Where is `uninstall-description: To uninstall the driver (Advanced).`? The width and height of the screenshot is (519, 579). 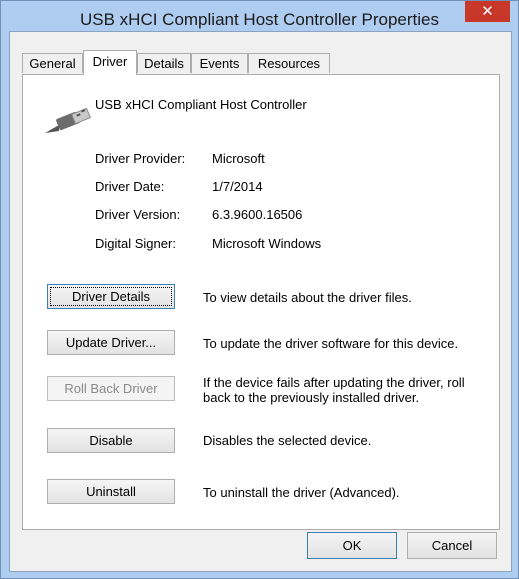 uninstall-description: To uninstall the driver (Advanced). is located at coordinates (301, 492).